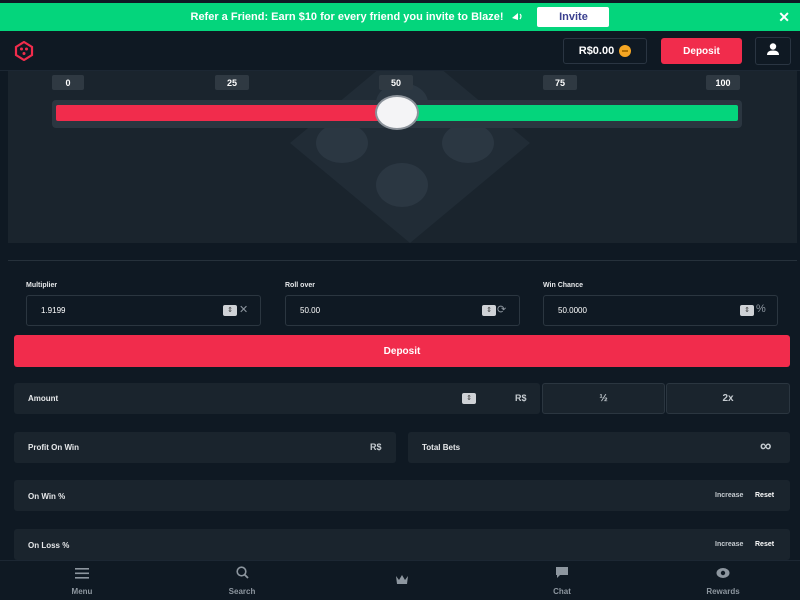  Describe the element at coordinates (402, 351) in the screenshot. I see `deposit-button: Deposit` at that location.